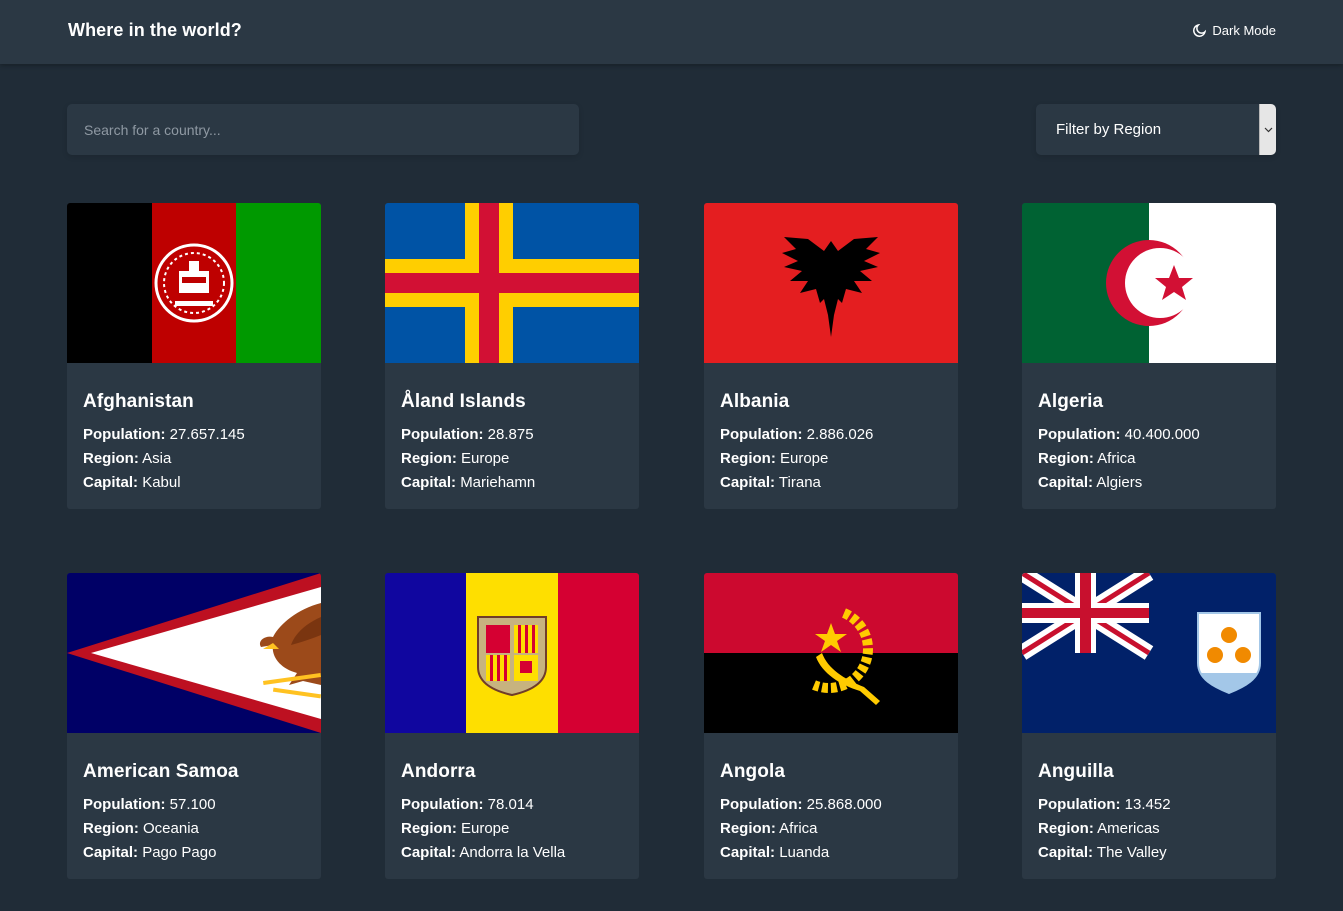  What do you see at coordinates (1149, 283) in the screenshot?
I see `flag-algeria` at bounding box center [1149, 283].